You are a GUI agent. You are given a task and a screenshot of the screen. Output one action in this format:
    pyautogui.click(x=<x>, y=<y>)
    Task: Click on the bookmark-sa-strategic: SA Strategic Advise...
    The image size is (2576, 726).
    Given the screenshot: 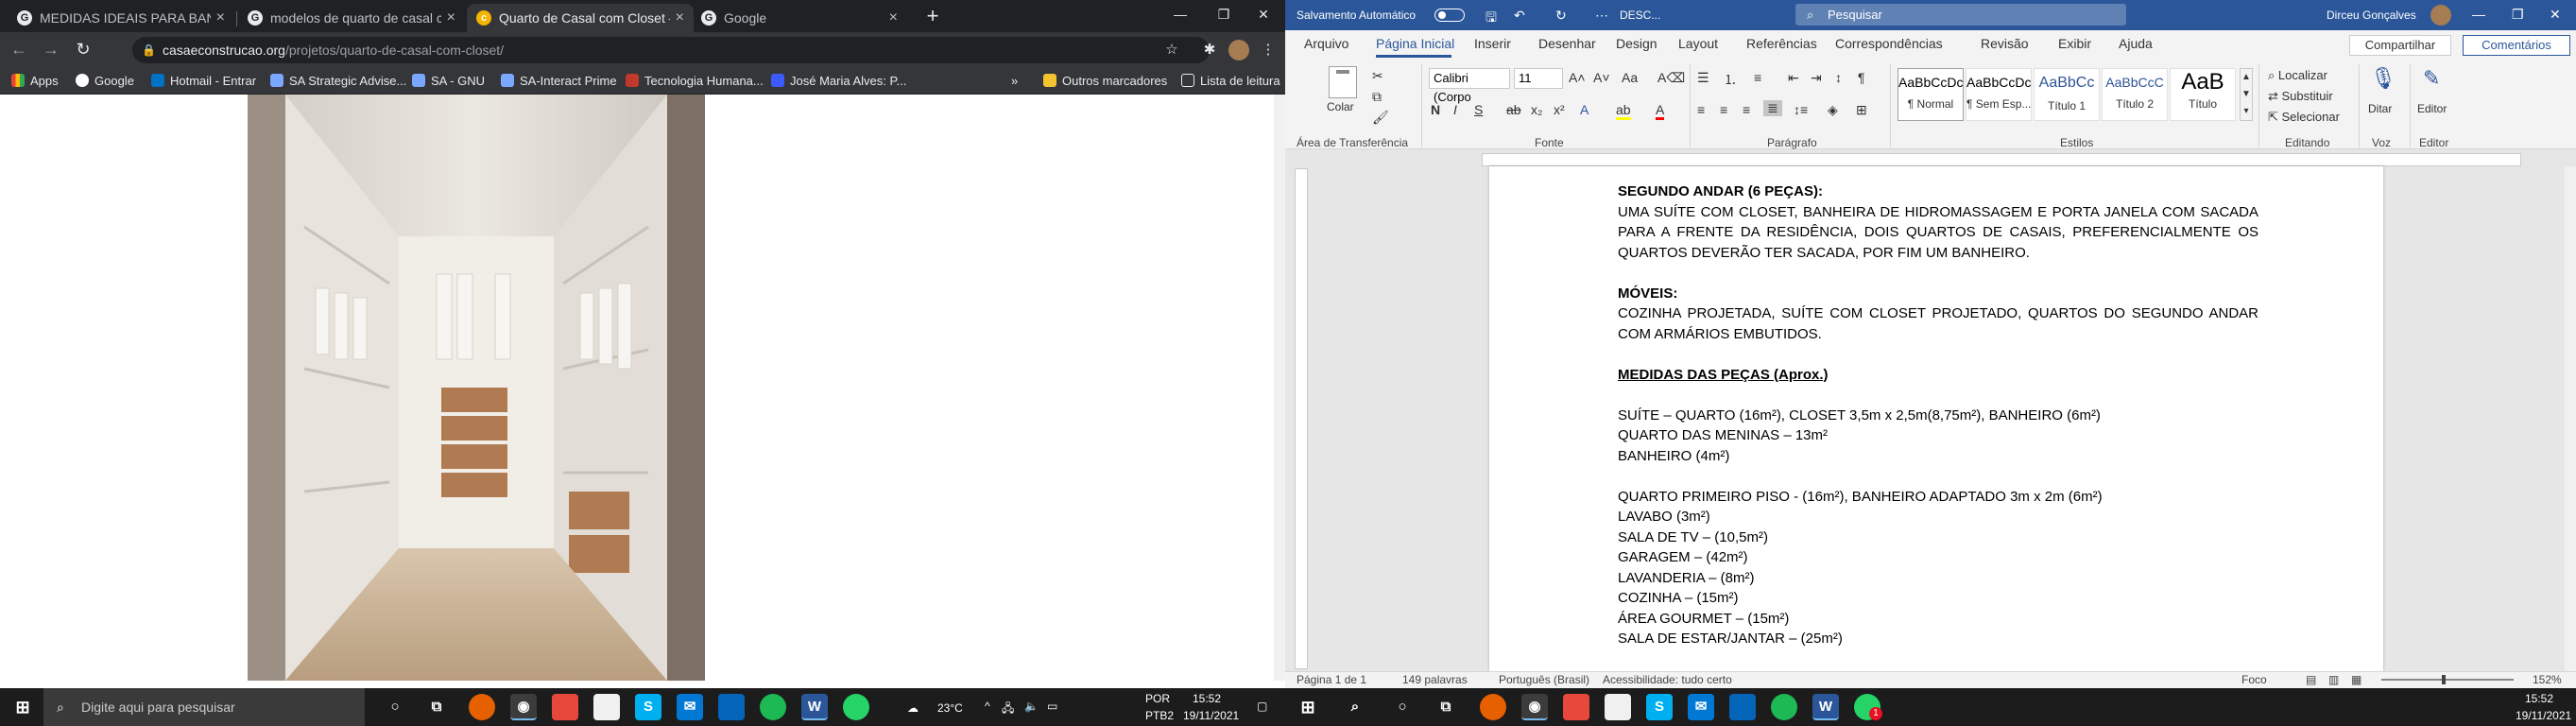 What is the action you would take?
    pyautogui.click(x=338, y=80)
    